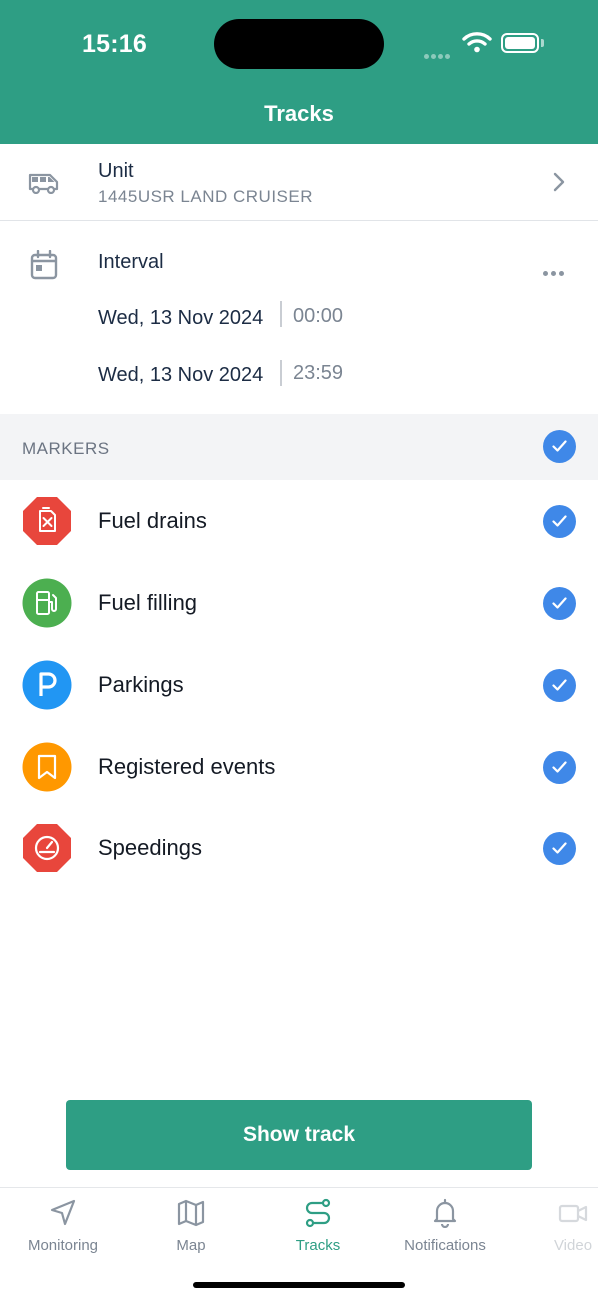  I want to click on marker-row-fuel-filling: Fuel filling, so click(299, 603).